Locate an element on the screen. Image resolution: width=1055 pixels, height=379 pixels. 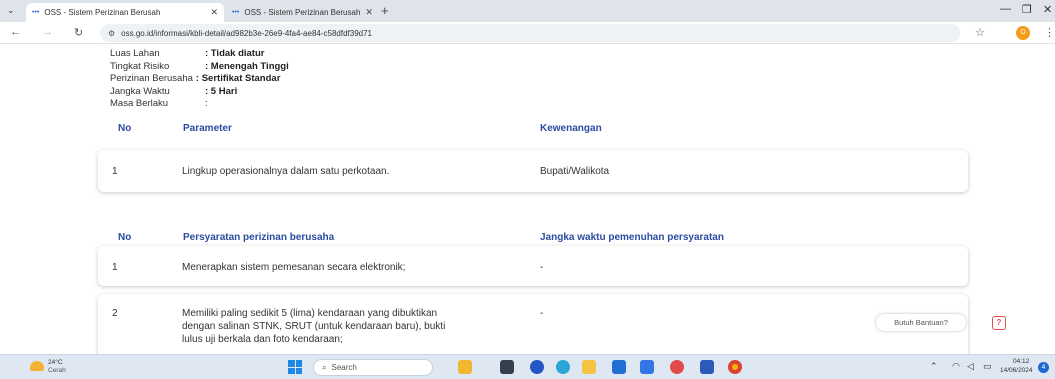
info-row: Masa Berlaku : is located at coordinates (199, 104).